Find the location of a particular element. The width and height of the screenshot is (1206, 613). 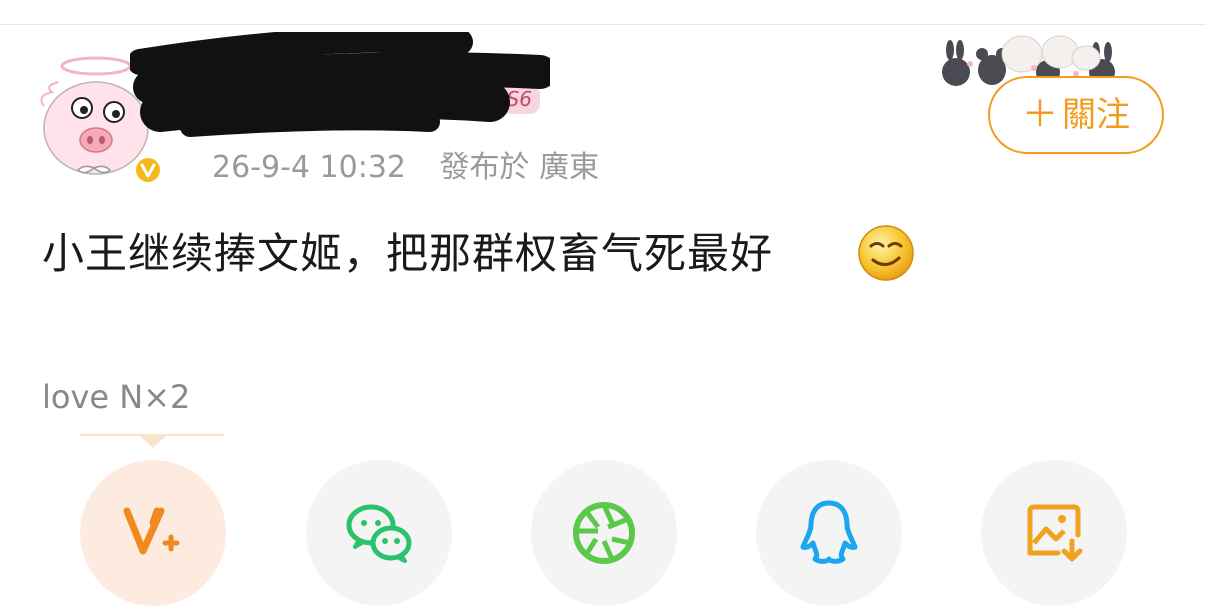

post-timestamp: 26-9-4 10:32 is located at coordinates (309, 167).